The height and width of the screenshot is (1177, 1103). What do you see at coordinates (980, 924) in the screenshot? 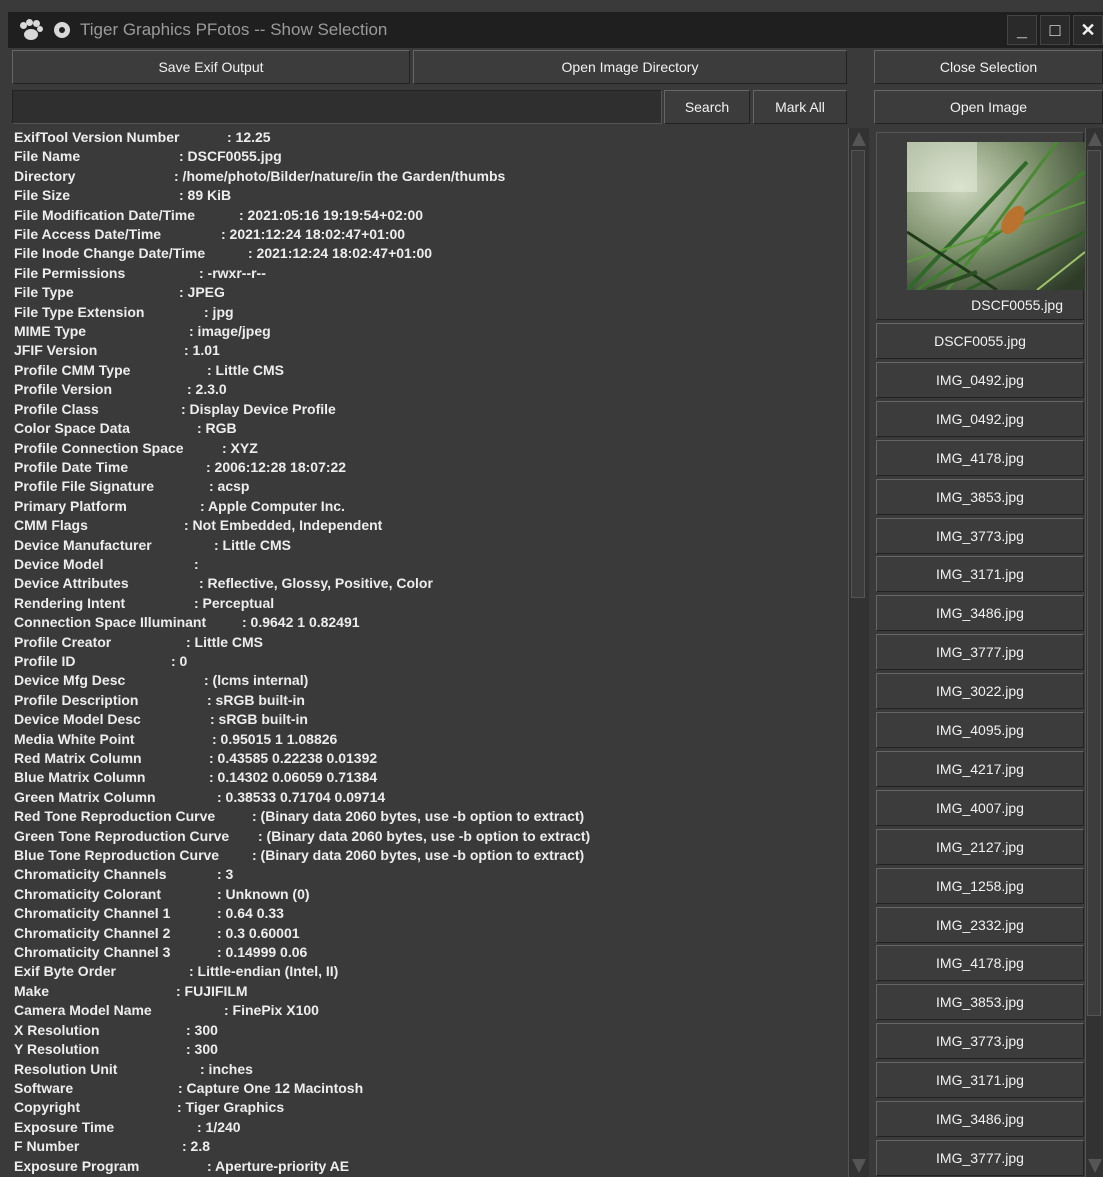
I see `image-list-item: IMG_2332.jpg` at bounding box center [980, 924].